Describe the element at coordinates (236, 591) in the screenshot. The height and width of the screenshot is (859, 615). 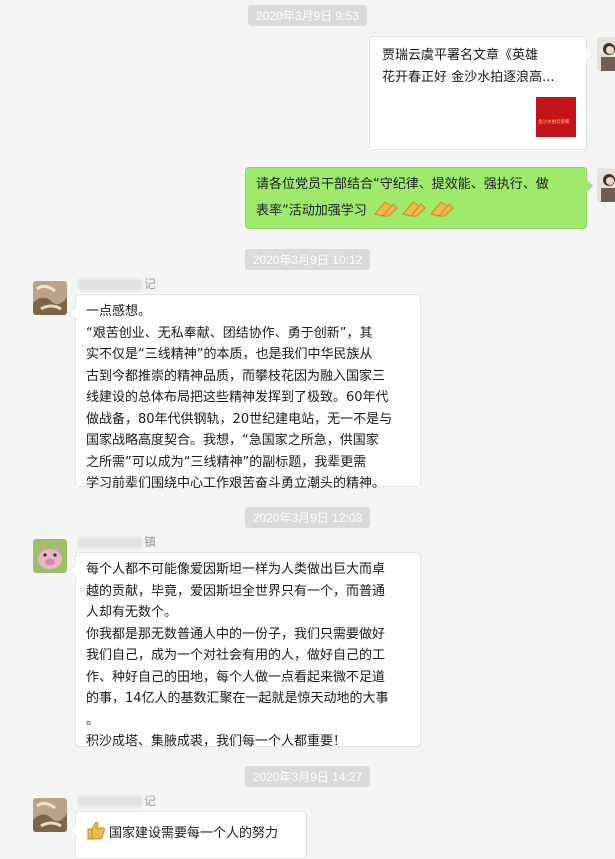
I see `message-line: 越的贡献，毕竟，爱因斯坦全世界只有一个，而普通` at that location.